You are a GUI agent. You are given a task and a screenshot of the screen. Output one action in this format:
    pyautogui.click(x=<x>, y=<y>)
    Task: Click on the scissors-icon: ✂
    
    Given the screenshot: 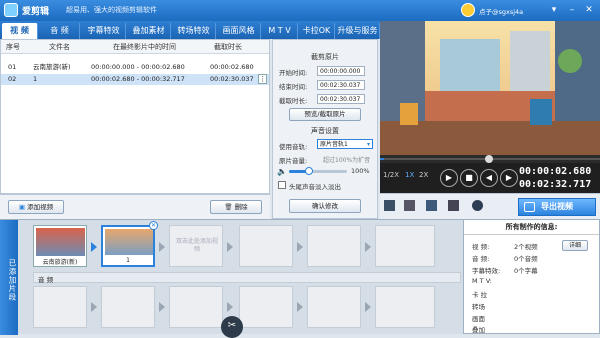 What is the action you would take?
    pyautogui.click(x=232, y=327)
    